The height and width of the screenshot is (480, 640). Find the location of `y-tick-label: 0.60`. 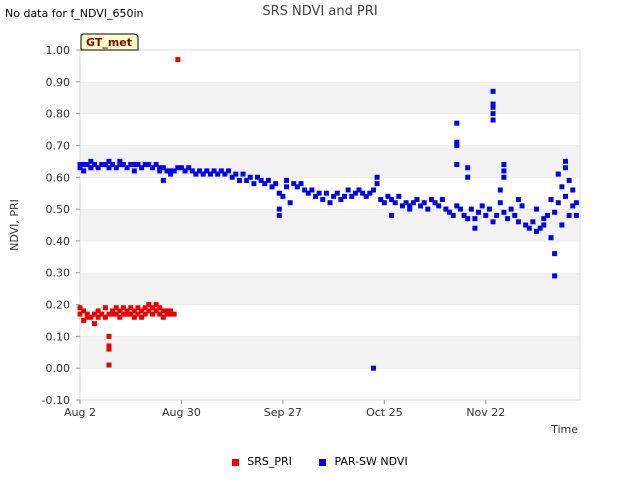

y-tick-label: 0.60 is located at coordinates (58, 177).